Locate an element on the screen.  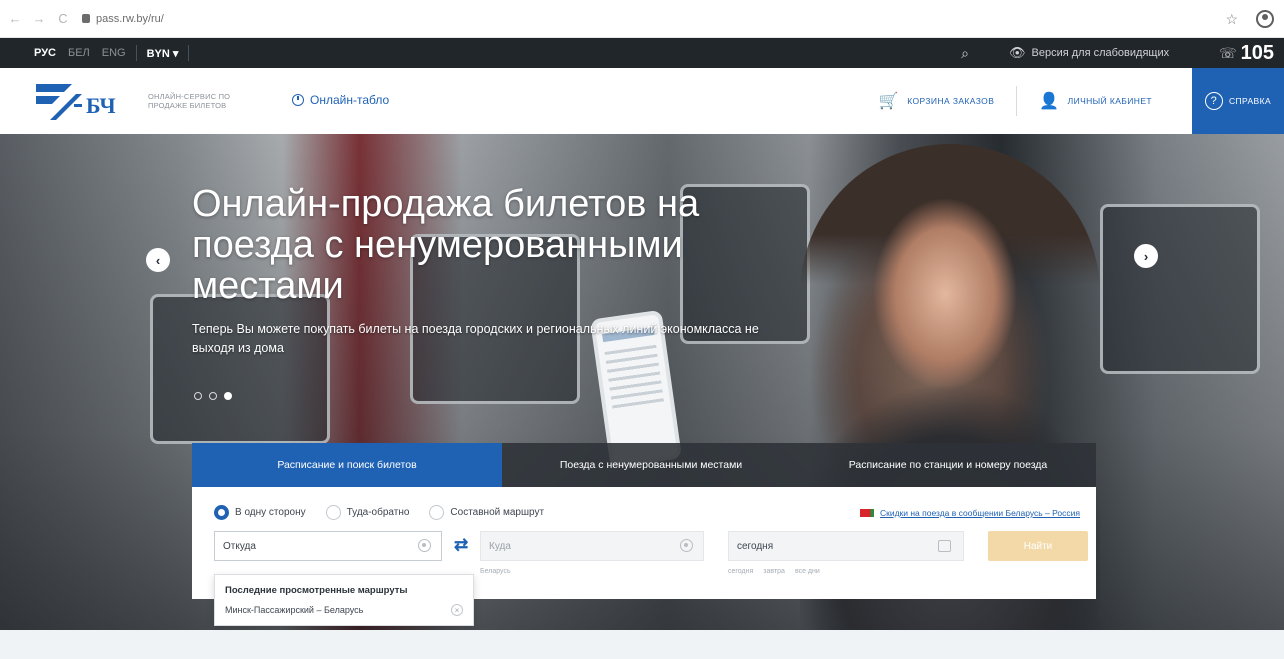
low-vision-link: 👁 Версия для слабовидящих is located at coordinates (1089, 53).